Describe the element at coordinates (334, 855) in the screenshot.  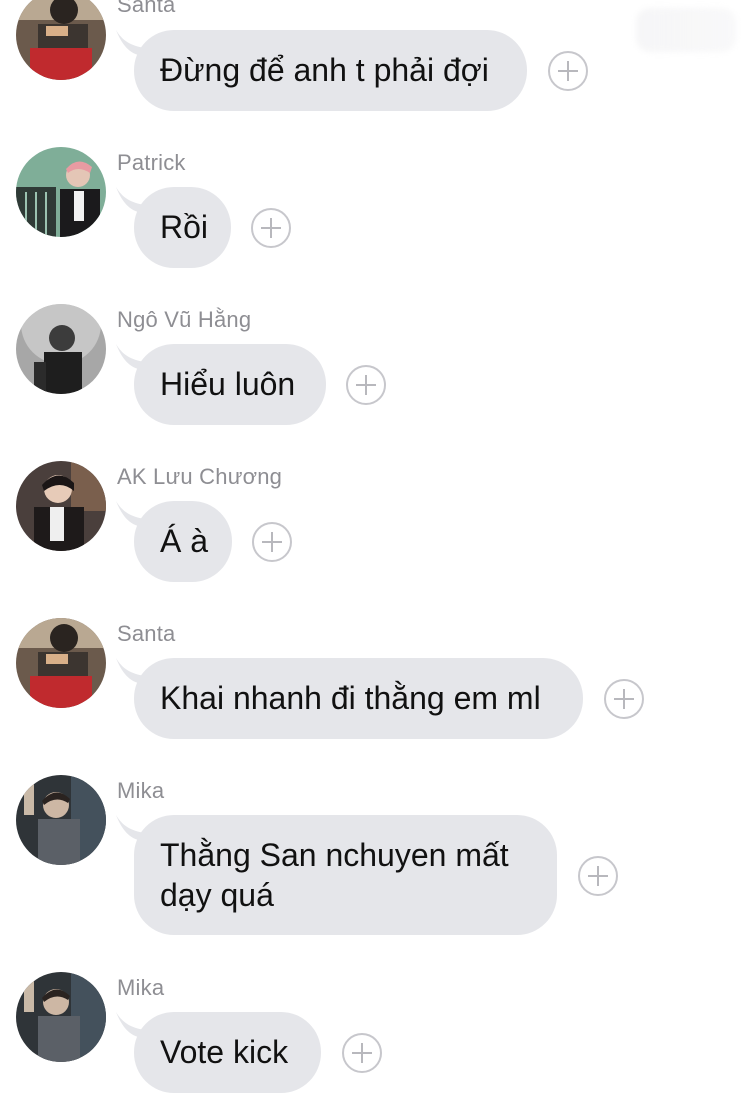
I see `message-line: Thằng San nchuyen mất` at that location.